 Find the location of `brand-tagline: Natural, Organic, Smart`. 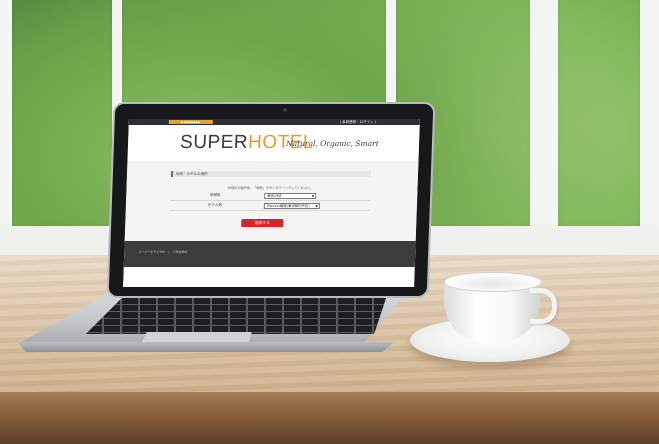

brand-tagline: Natural, Organic, Smart is located at coordinates (332, 143).